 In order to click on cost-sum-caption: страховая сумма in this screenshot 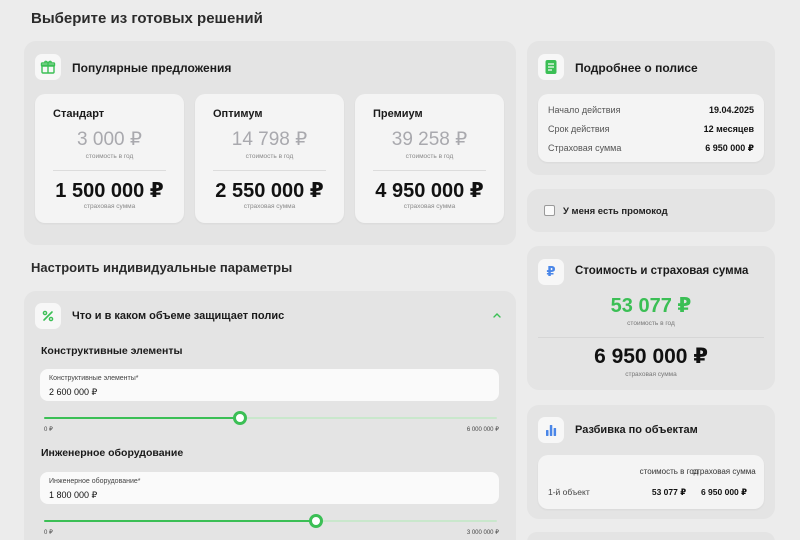, I will do `click(651, 374)`.